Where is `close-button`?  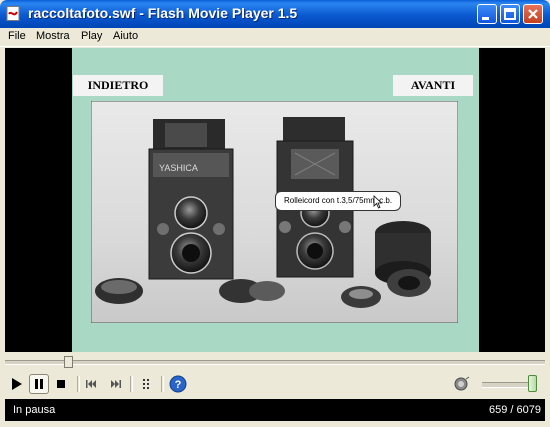 close-button is located at coordinates (533, 14).